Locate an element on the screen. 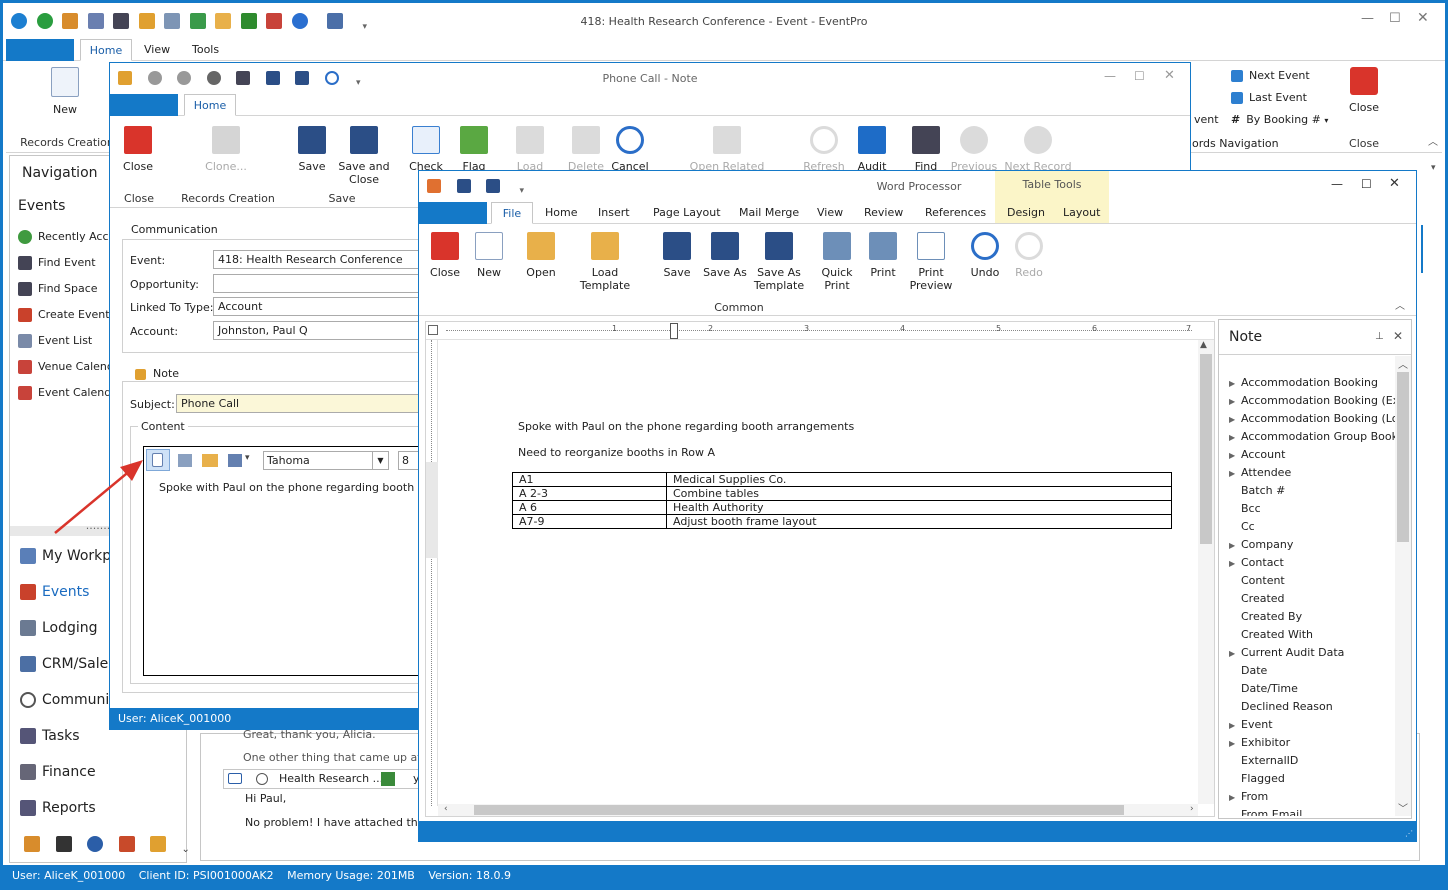 The height and width of the screenshot is (890, 1448). open-related-button: Open Related is located at coordinates (727, 149).